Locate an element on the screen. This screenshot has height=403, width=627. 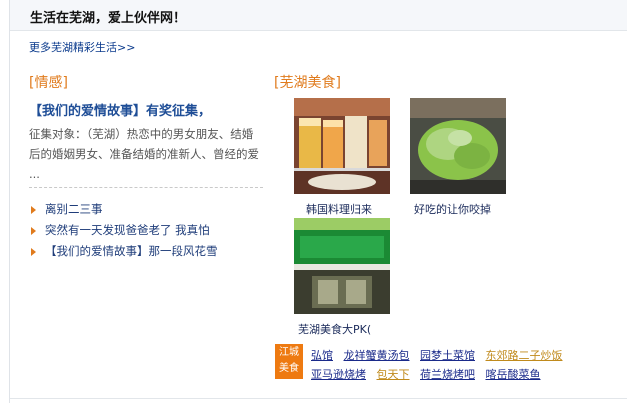
food-link: 园梦土菜馆 is located at coordinates (447, 355).